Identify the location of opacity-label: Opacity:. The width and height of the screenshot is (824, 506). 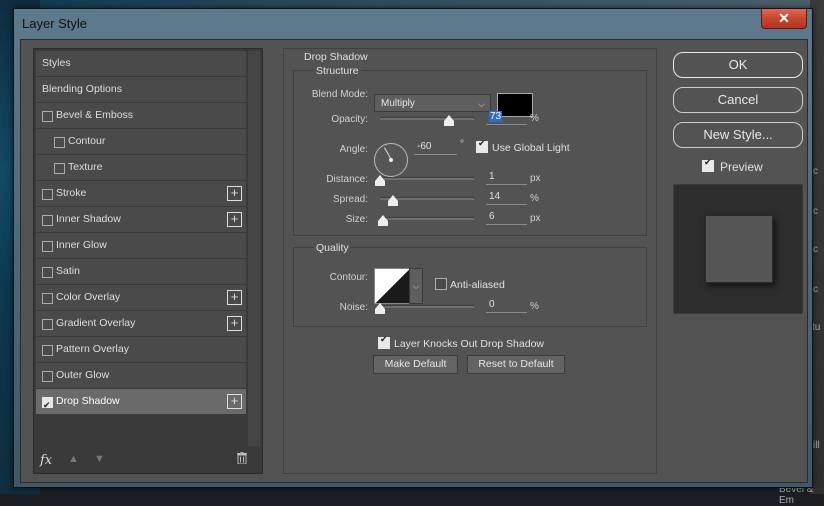
(349, 119).